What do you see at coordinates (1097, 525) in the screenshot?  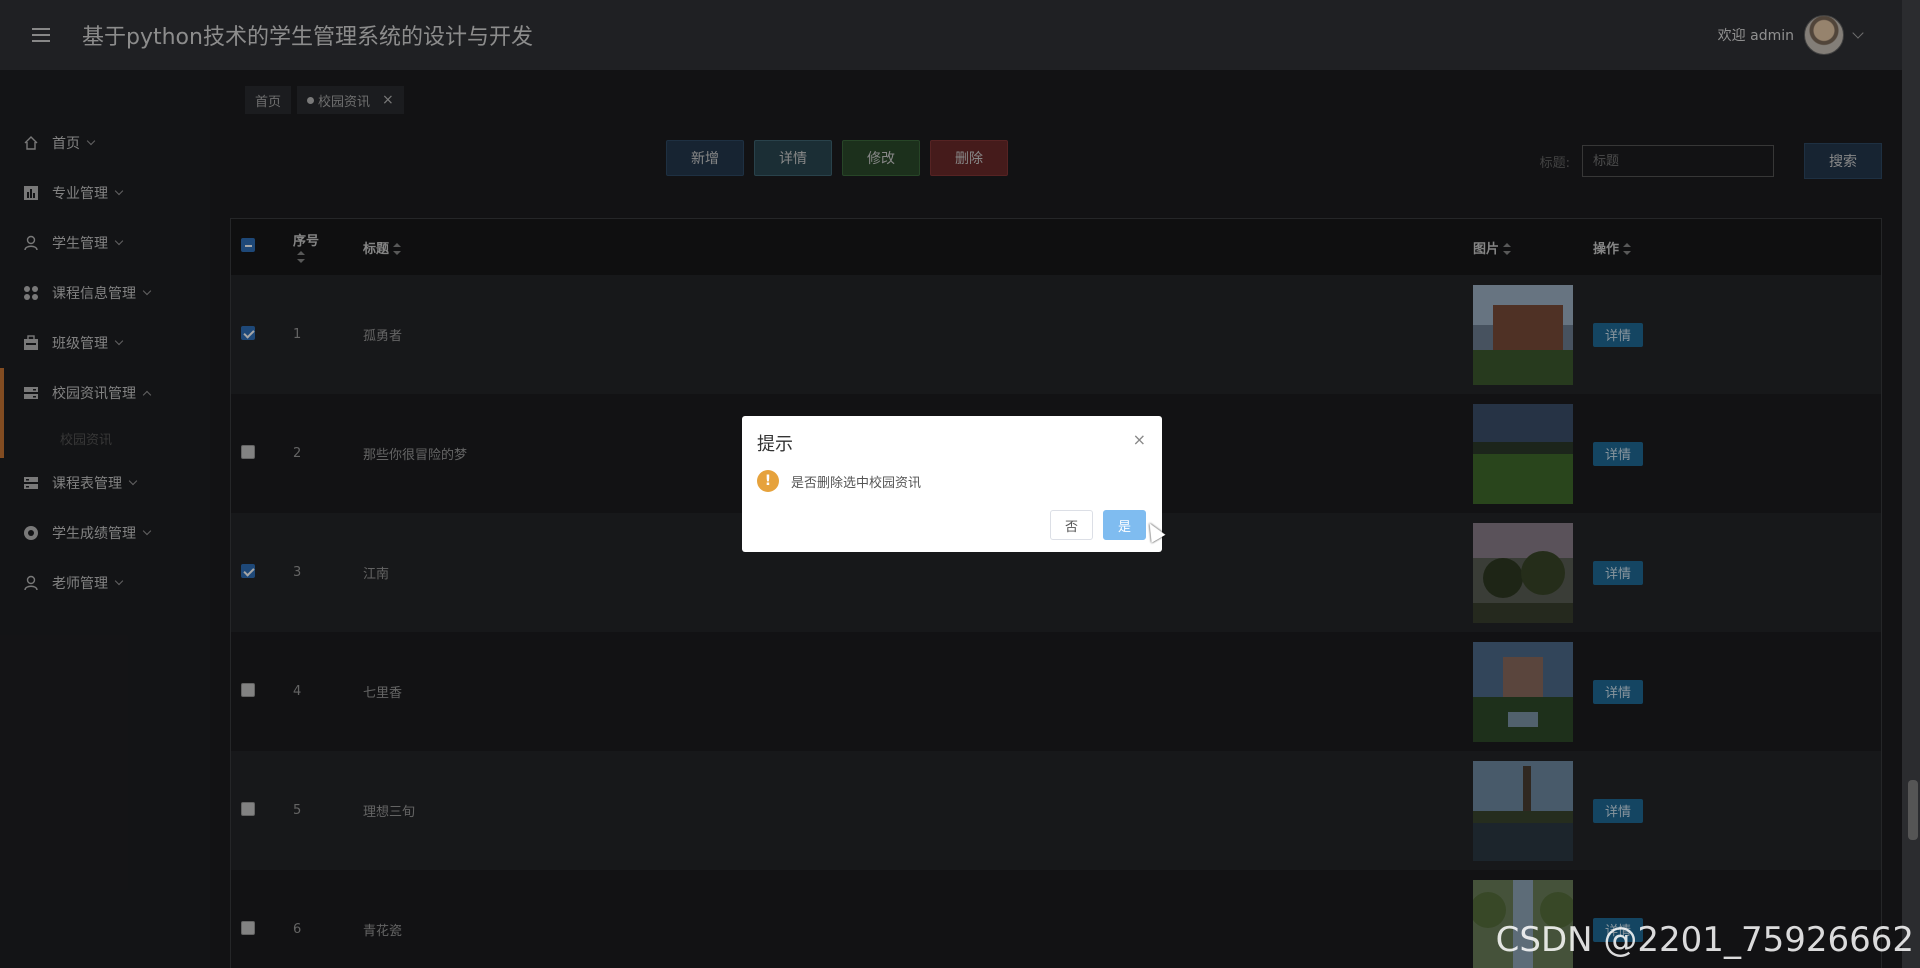 I see `dialog-buttons: 否 是` at bounding box center [1097, 525].